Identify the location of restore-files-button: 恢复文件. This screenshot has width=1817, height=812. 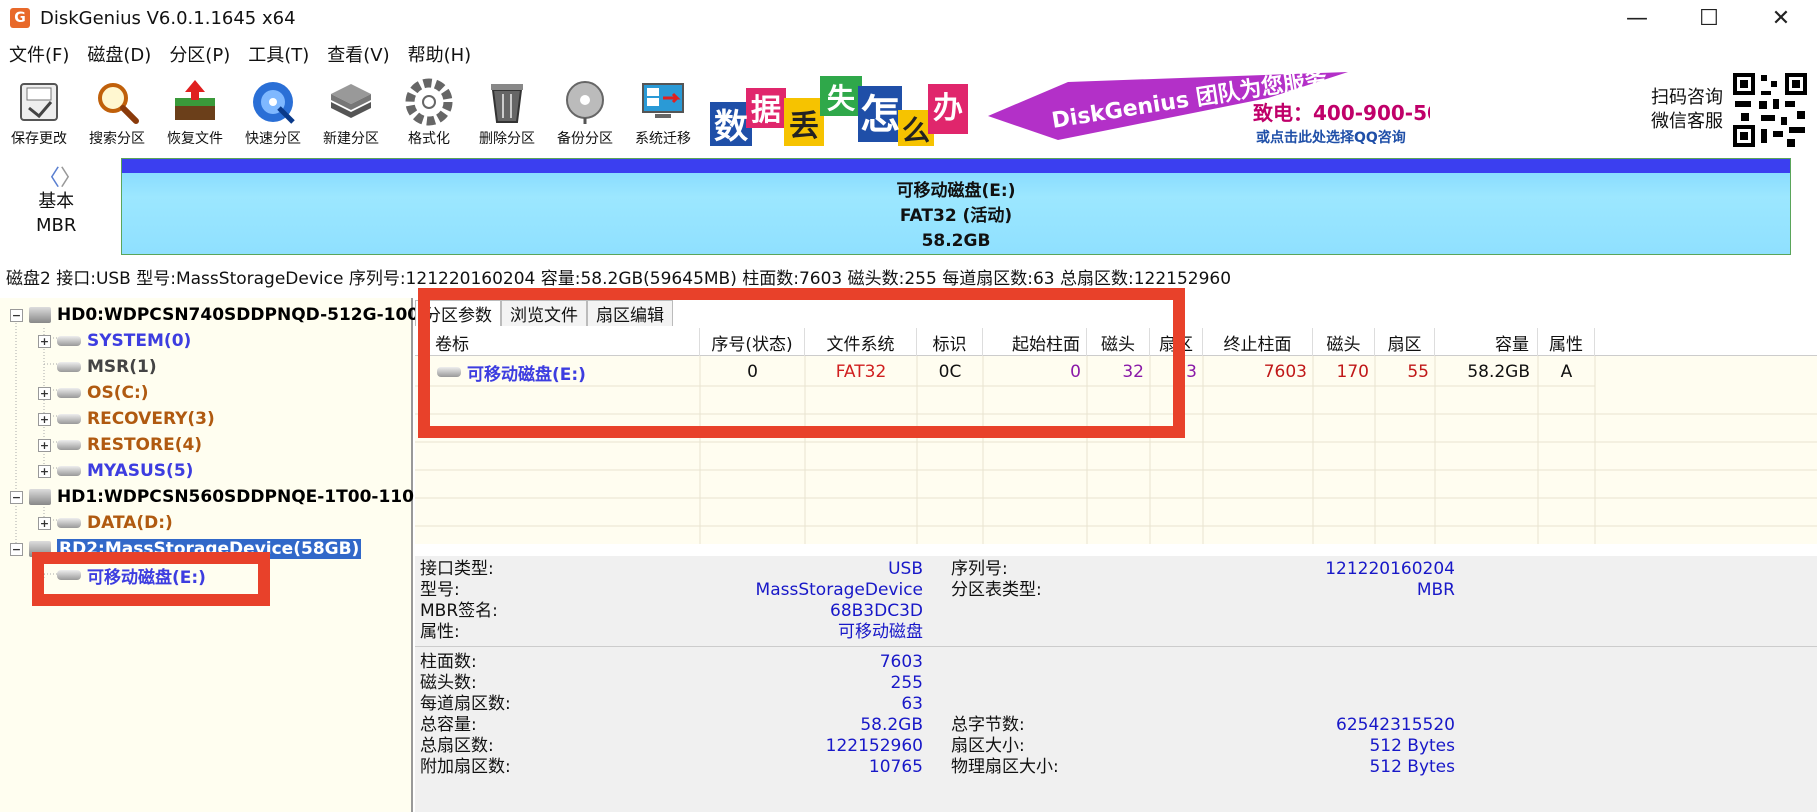
(195, 111).